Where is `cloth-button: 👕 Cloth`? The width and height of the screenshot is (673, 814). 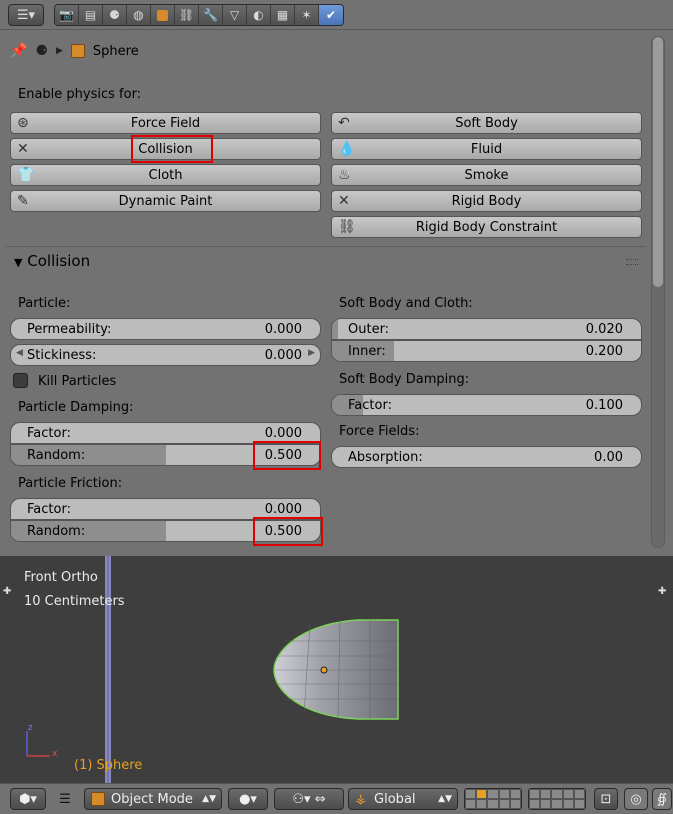 cloth-button: 👕 Cloth is located at coordinates (165, 175).